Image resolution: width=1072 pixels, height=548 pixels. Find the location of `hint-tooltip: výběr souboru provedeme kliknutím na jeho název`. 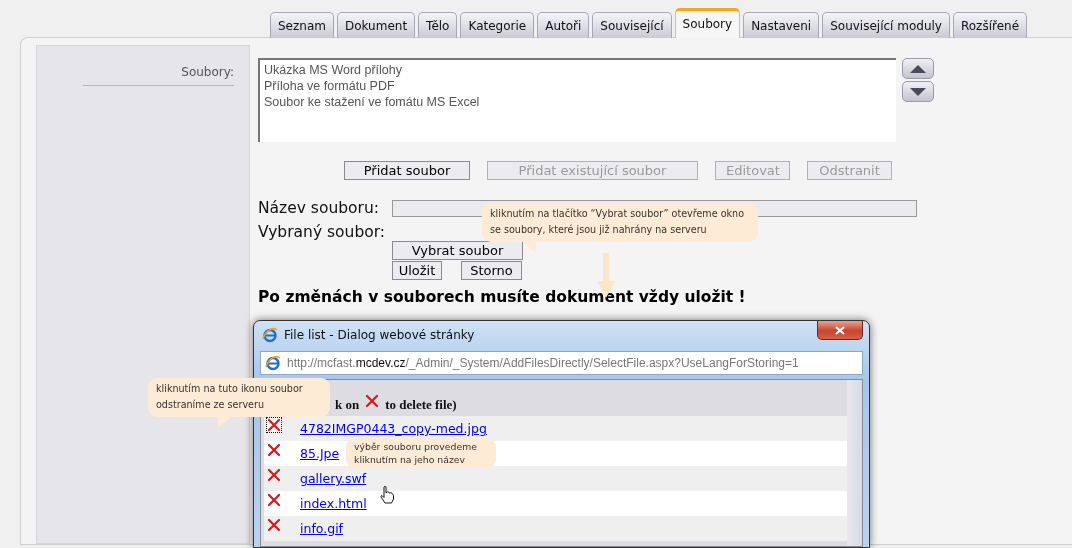

hint-tooltip: výběr souboru provedeme kliknutím na jeho název is located at coordinates (421, 453).